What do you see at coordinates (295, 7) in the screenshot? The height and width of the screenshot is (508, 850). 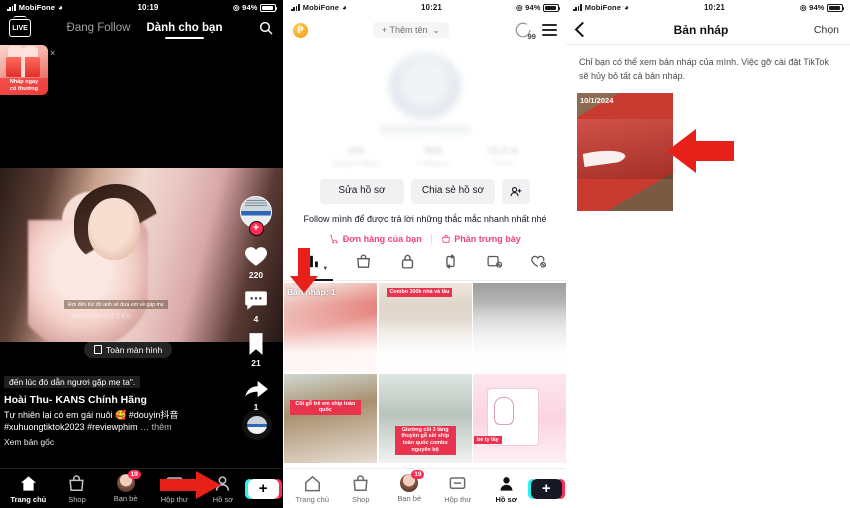 I see `signal-icon` at bounding box center [295, 7].